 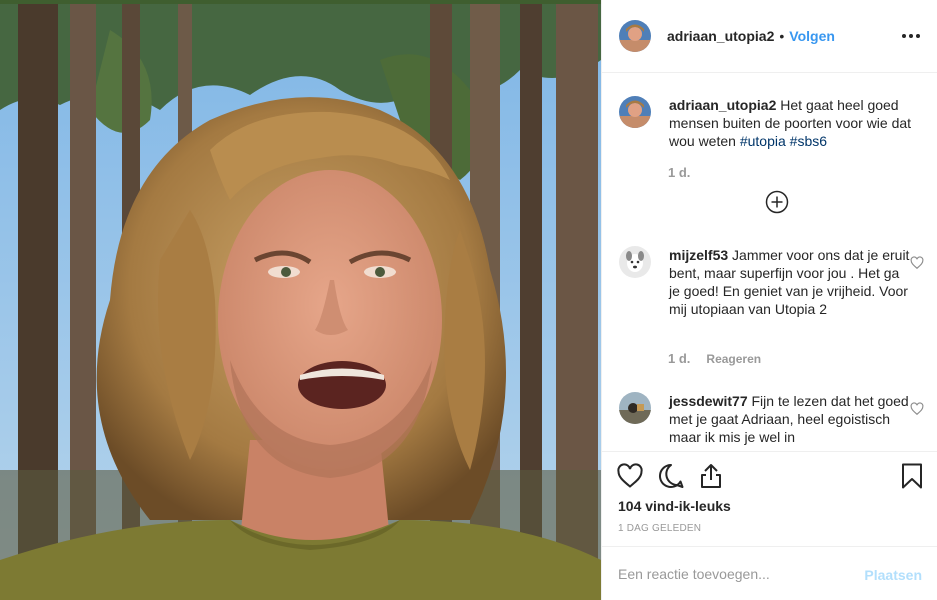 What do you see at coordinates (679, 172) in the screenshot?
I see `caption-timestamp: 1 d.` at bounding box center [679, 172].